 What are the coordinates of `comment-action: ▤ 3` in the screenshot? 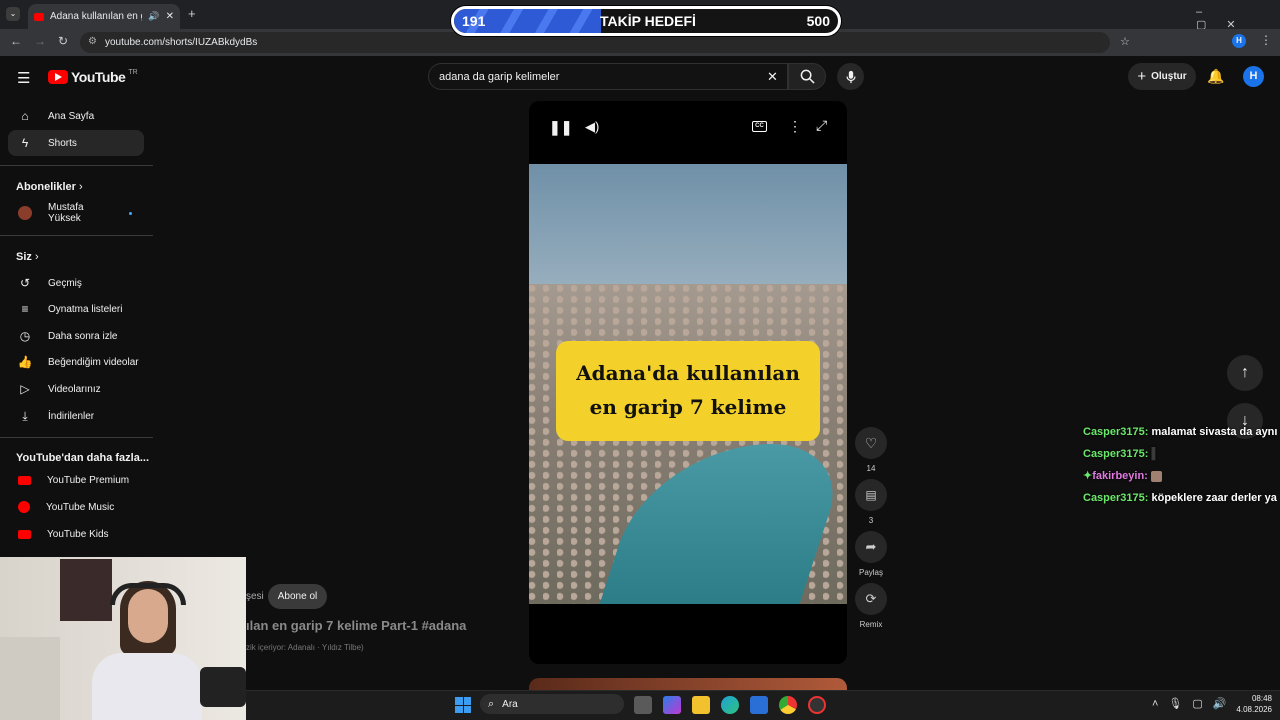 It's located at (871, 502).